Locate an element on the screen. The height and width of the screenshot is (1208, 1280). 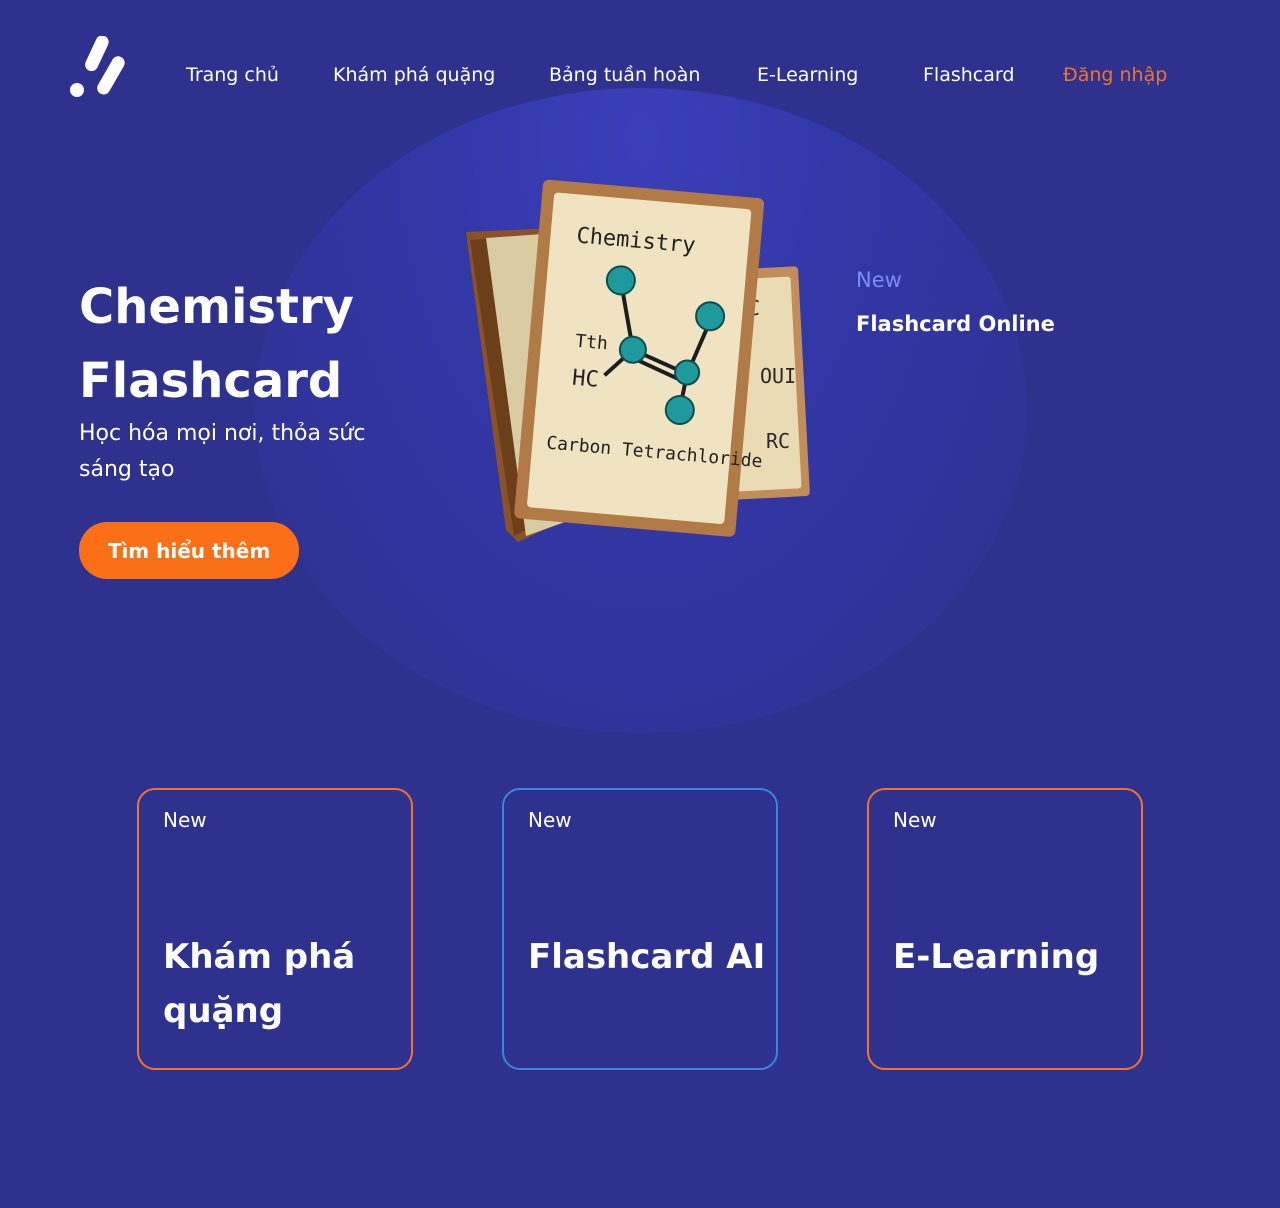
card-title: Khám phá quặng is located at coordinates (259, 984).